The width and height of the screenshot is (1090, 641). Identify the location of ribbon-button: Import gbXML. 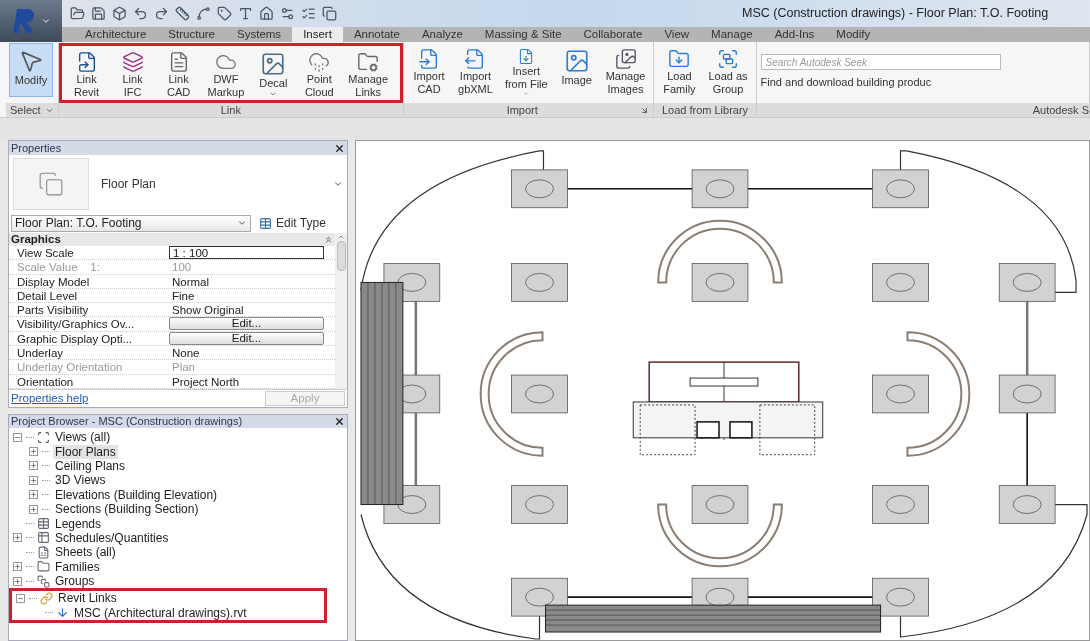
(475, 70).